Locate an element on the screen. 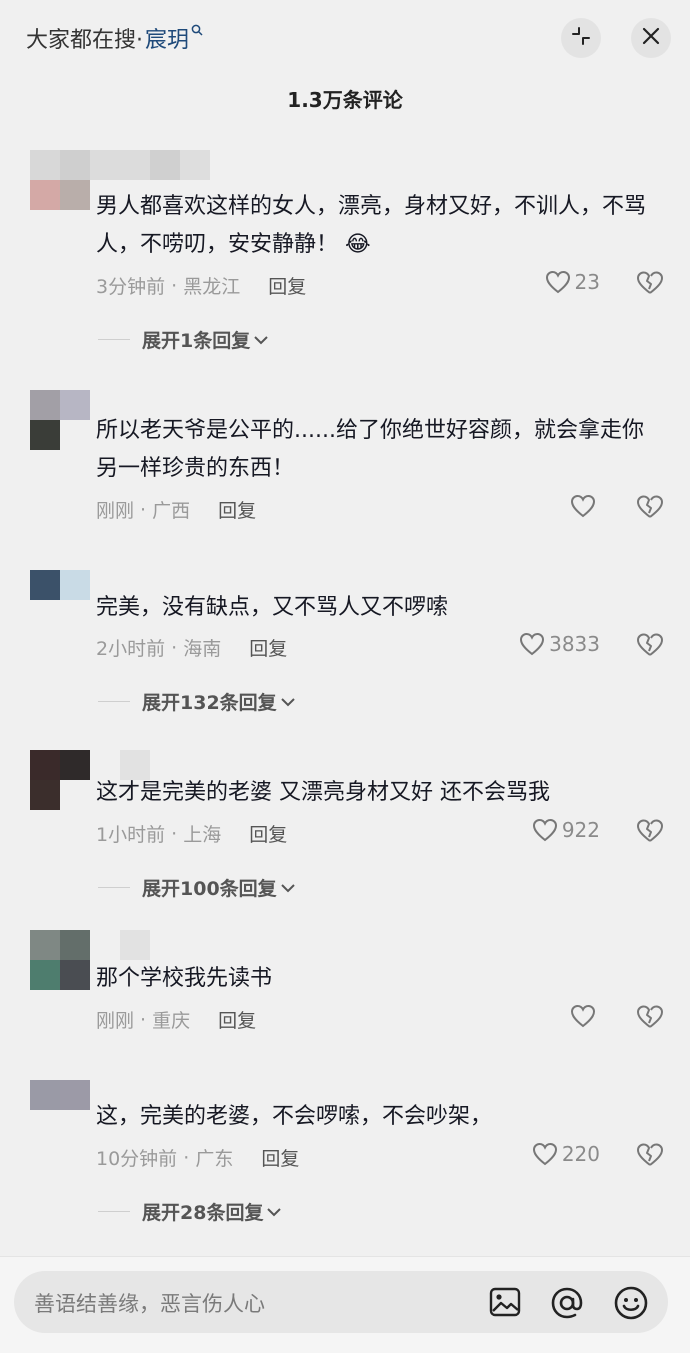 The height and width of the screenshot is (1353, 690). comment-count-title: 1.3万条评论 is located at coordinates (345, 100).